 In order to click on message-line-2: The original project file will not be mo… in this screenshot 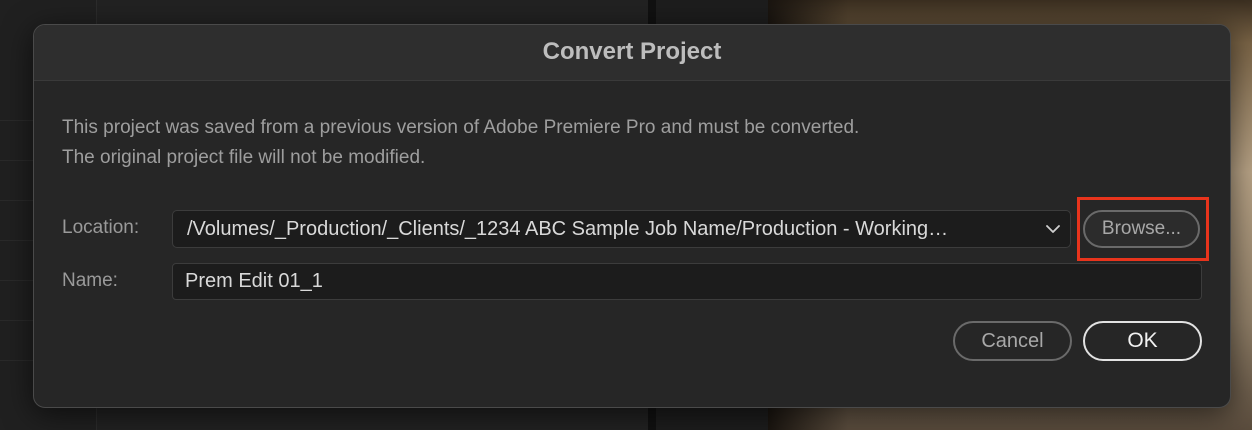, I will do `click(244, 157)`.